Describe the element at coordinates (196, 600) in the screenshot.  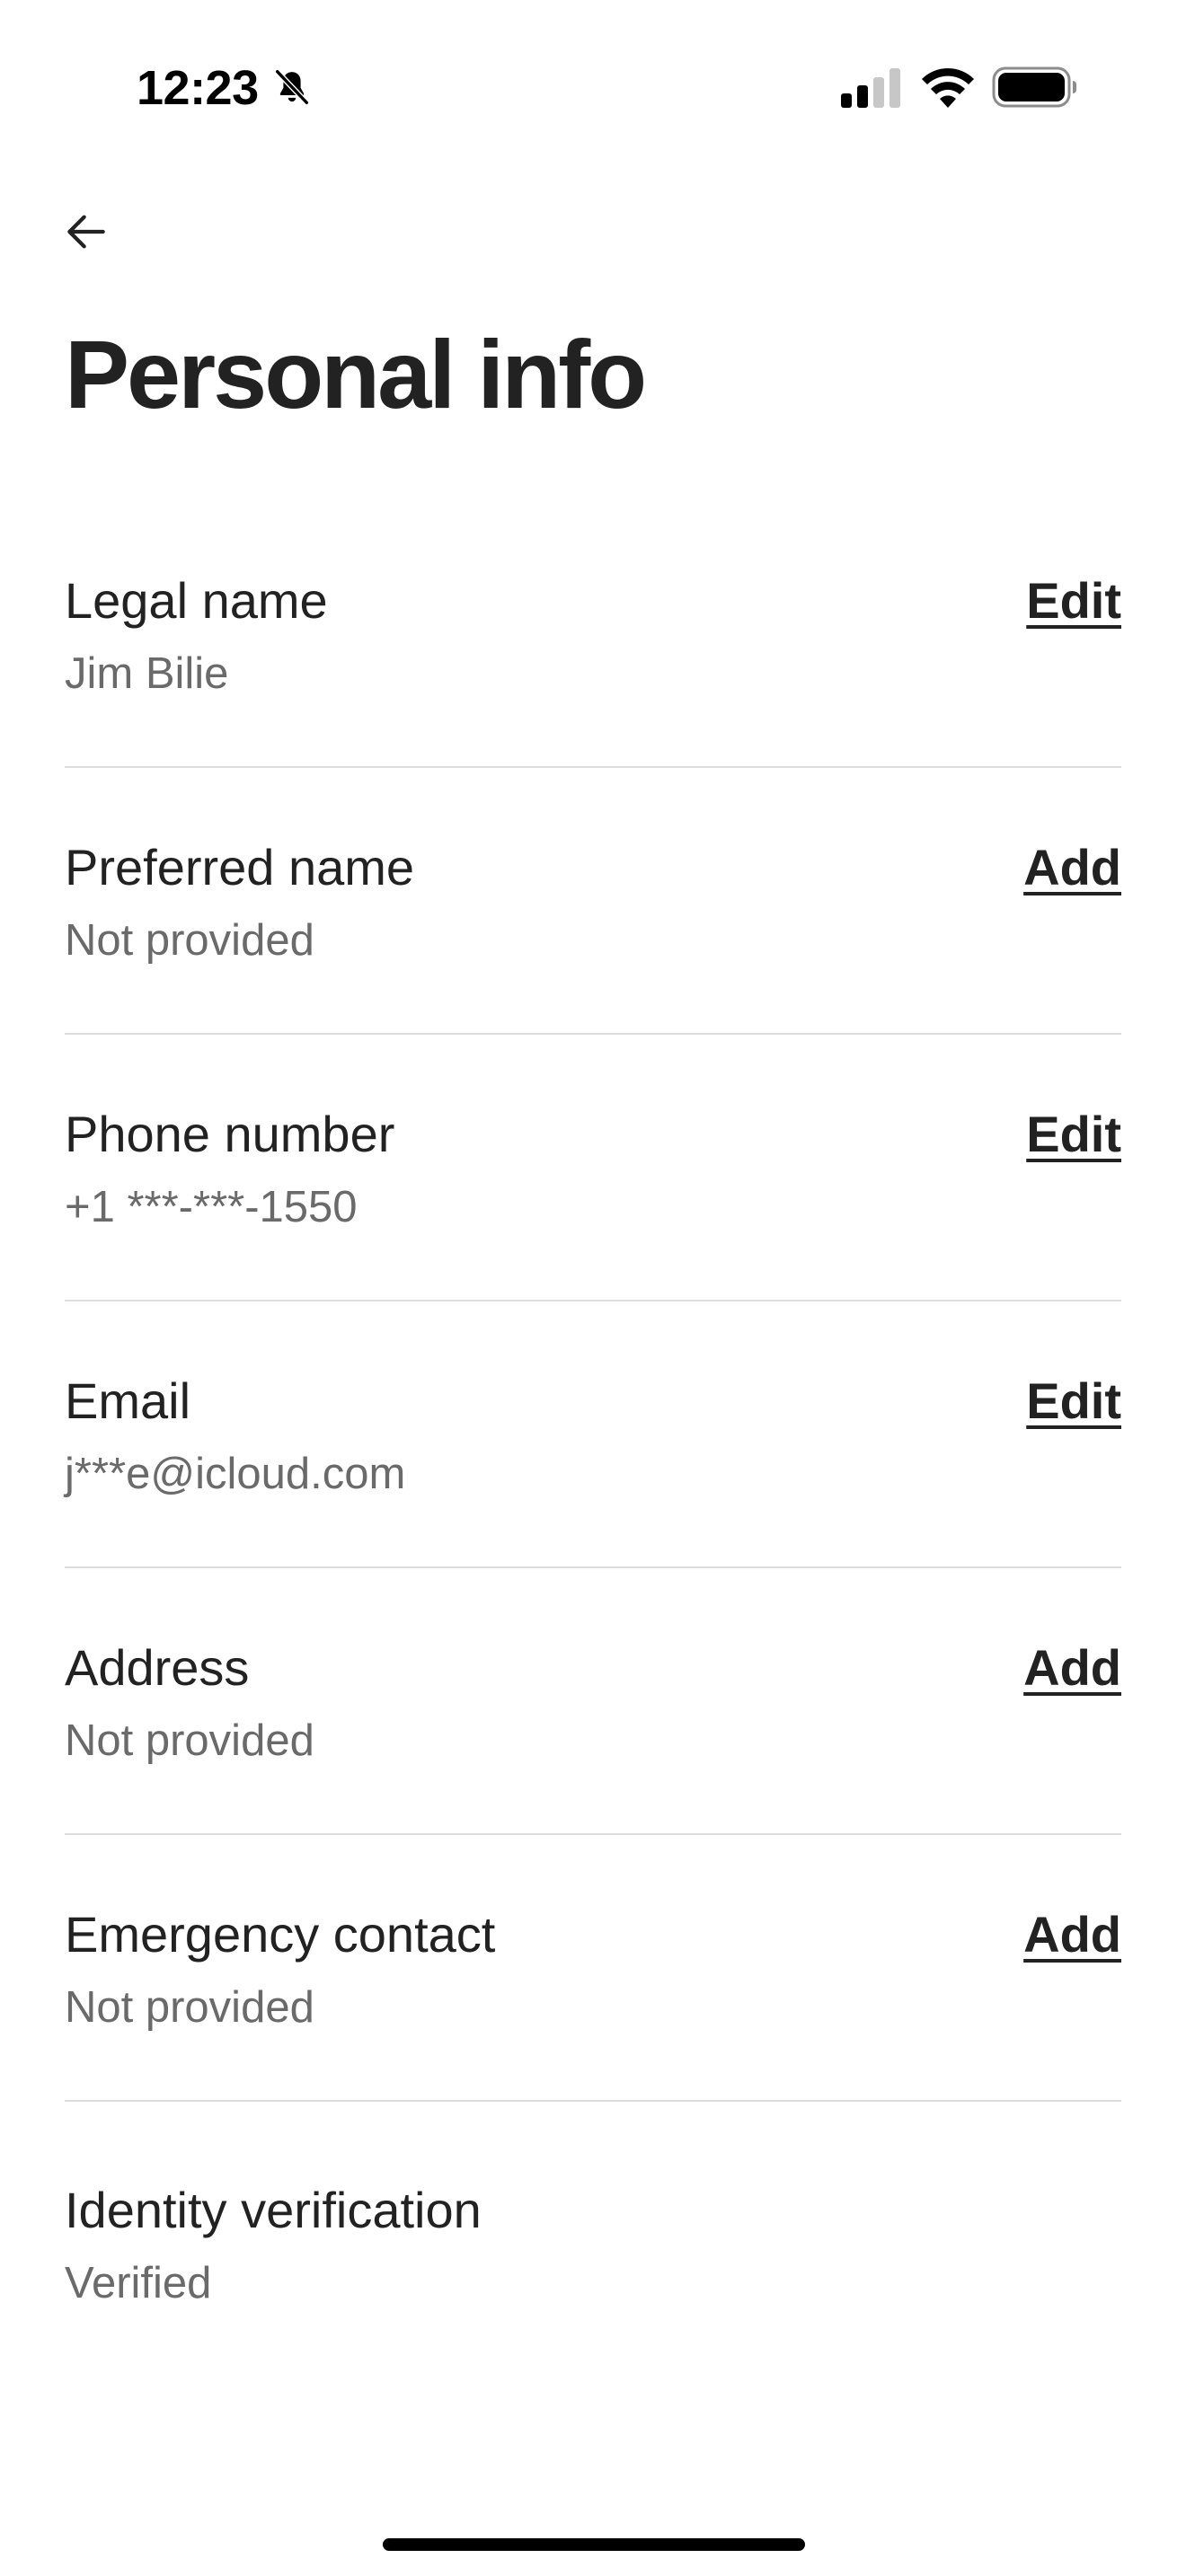
I see `row-label: Legal name` at that location.